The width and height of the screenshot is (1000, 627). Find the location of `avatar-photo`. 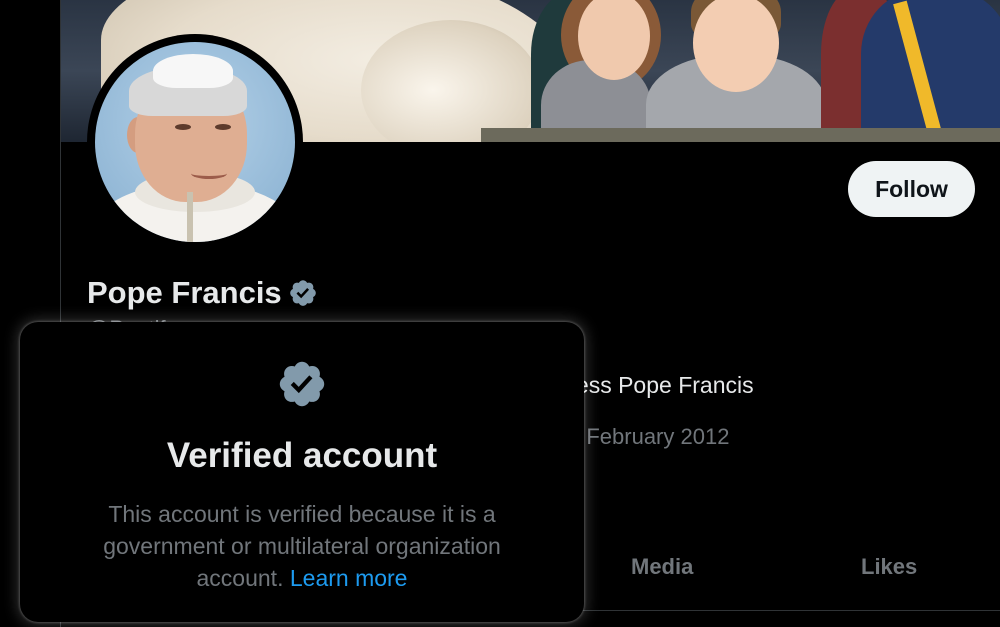

avatar-photo is located at coordinates (195, 142).